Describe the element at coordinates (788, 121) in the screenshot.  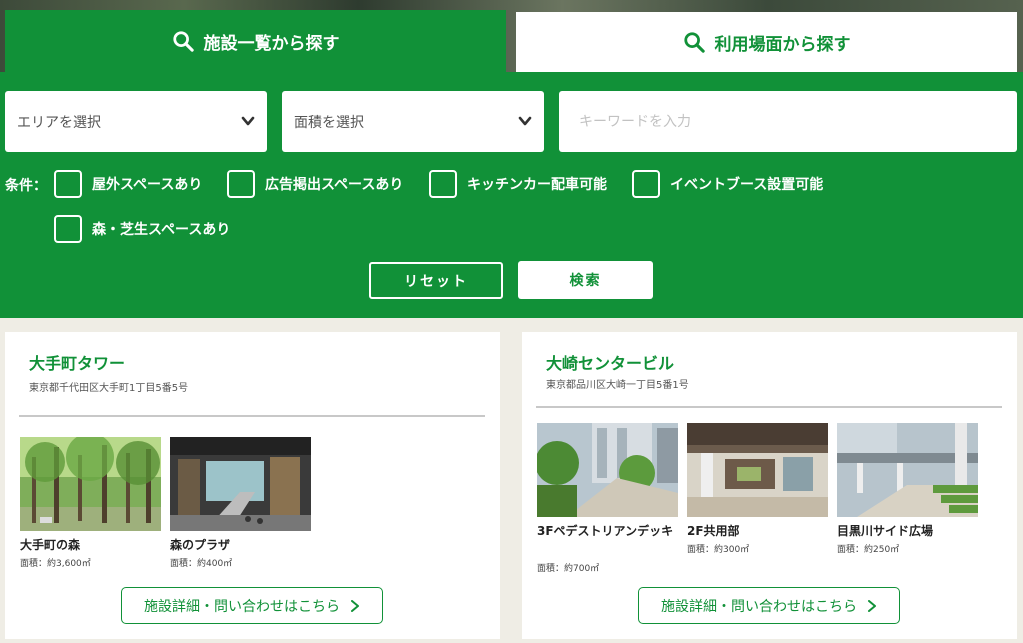
I see `keyword-input` at that location.